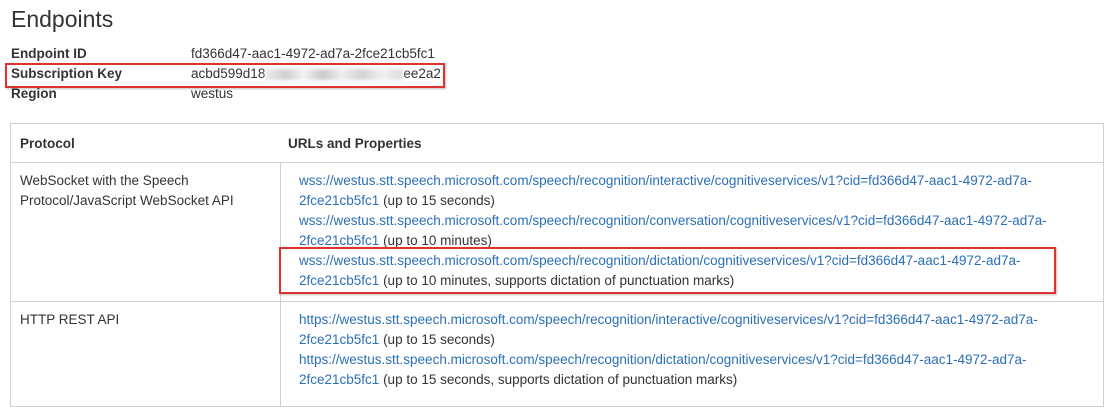  Describe the element at coordinates (435, 240) in the screenshot. I see `url-note: (up to 10 minutes)` at that location.